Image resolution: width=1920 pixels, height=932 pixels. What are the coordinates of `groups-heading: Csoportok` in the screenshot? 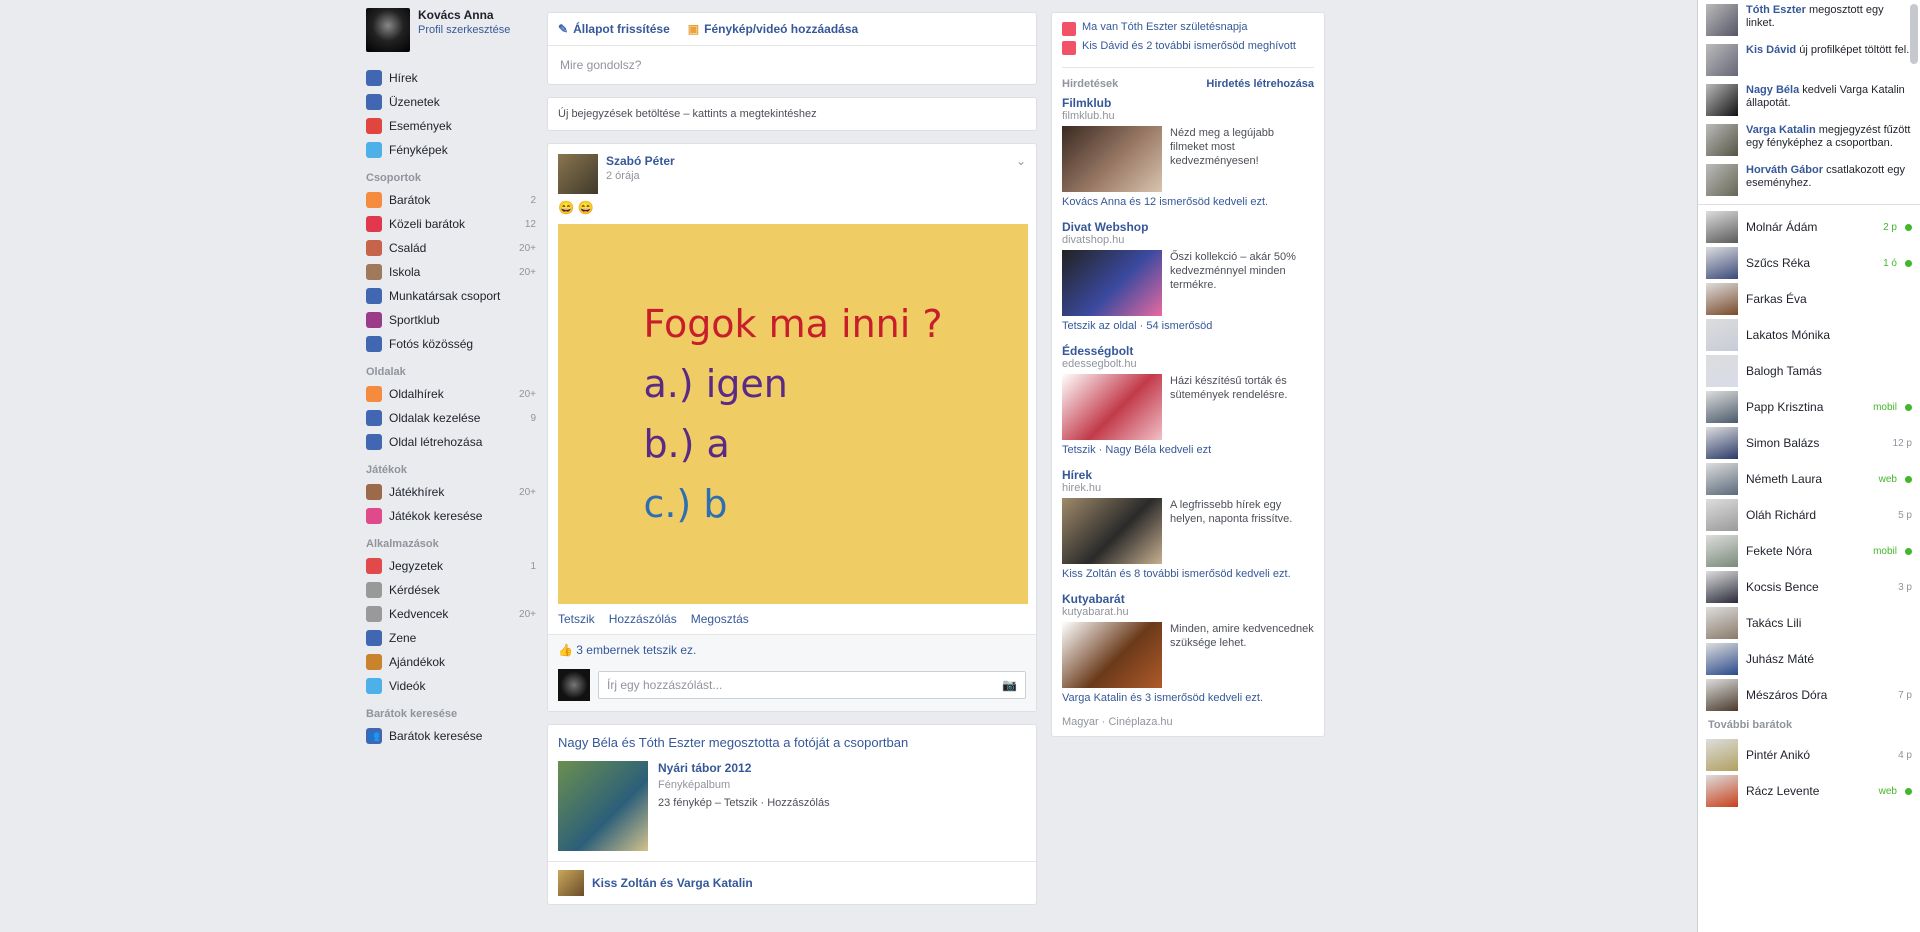 It's located at (451, 178).